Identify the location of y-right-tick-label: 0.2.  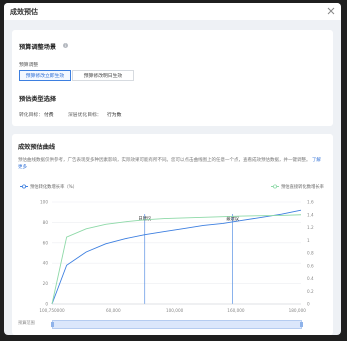
(310, 291).